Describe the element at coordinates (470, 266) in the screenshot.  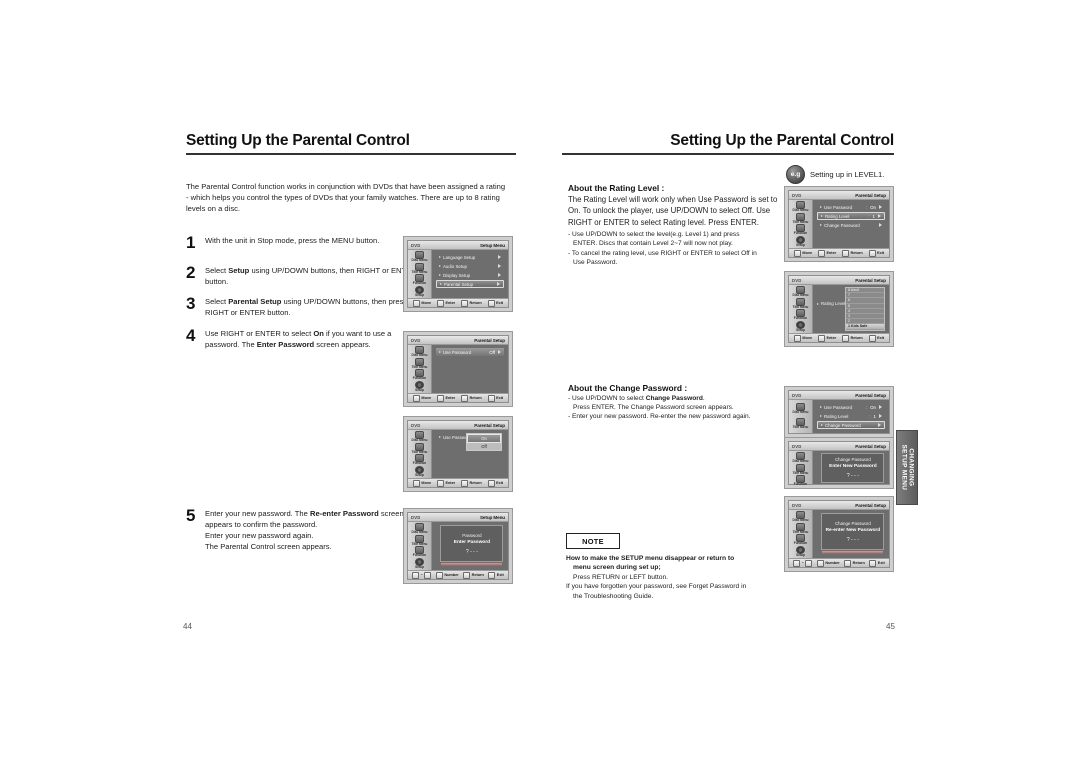
I see `menu-row-audio-setup: Audio Setup` at that location.